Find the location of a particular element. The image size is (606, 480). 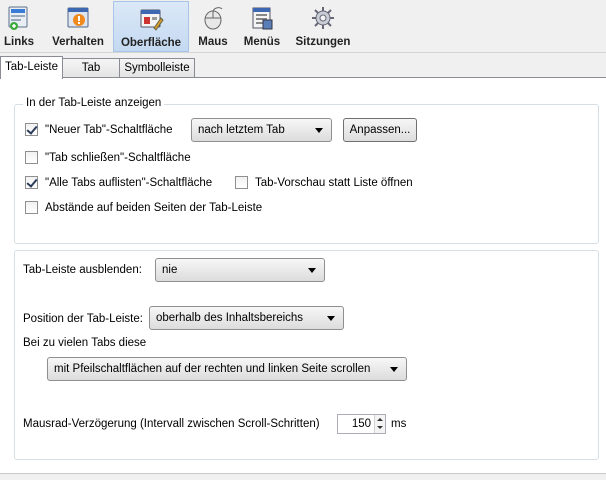

toolbar-mouse-button: Maus is located at coordinates (213, 26).